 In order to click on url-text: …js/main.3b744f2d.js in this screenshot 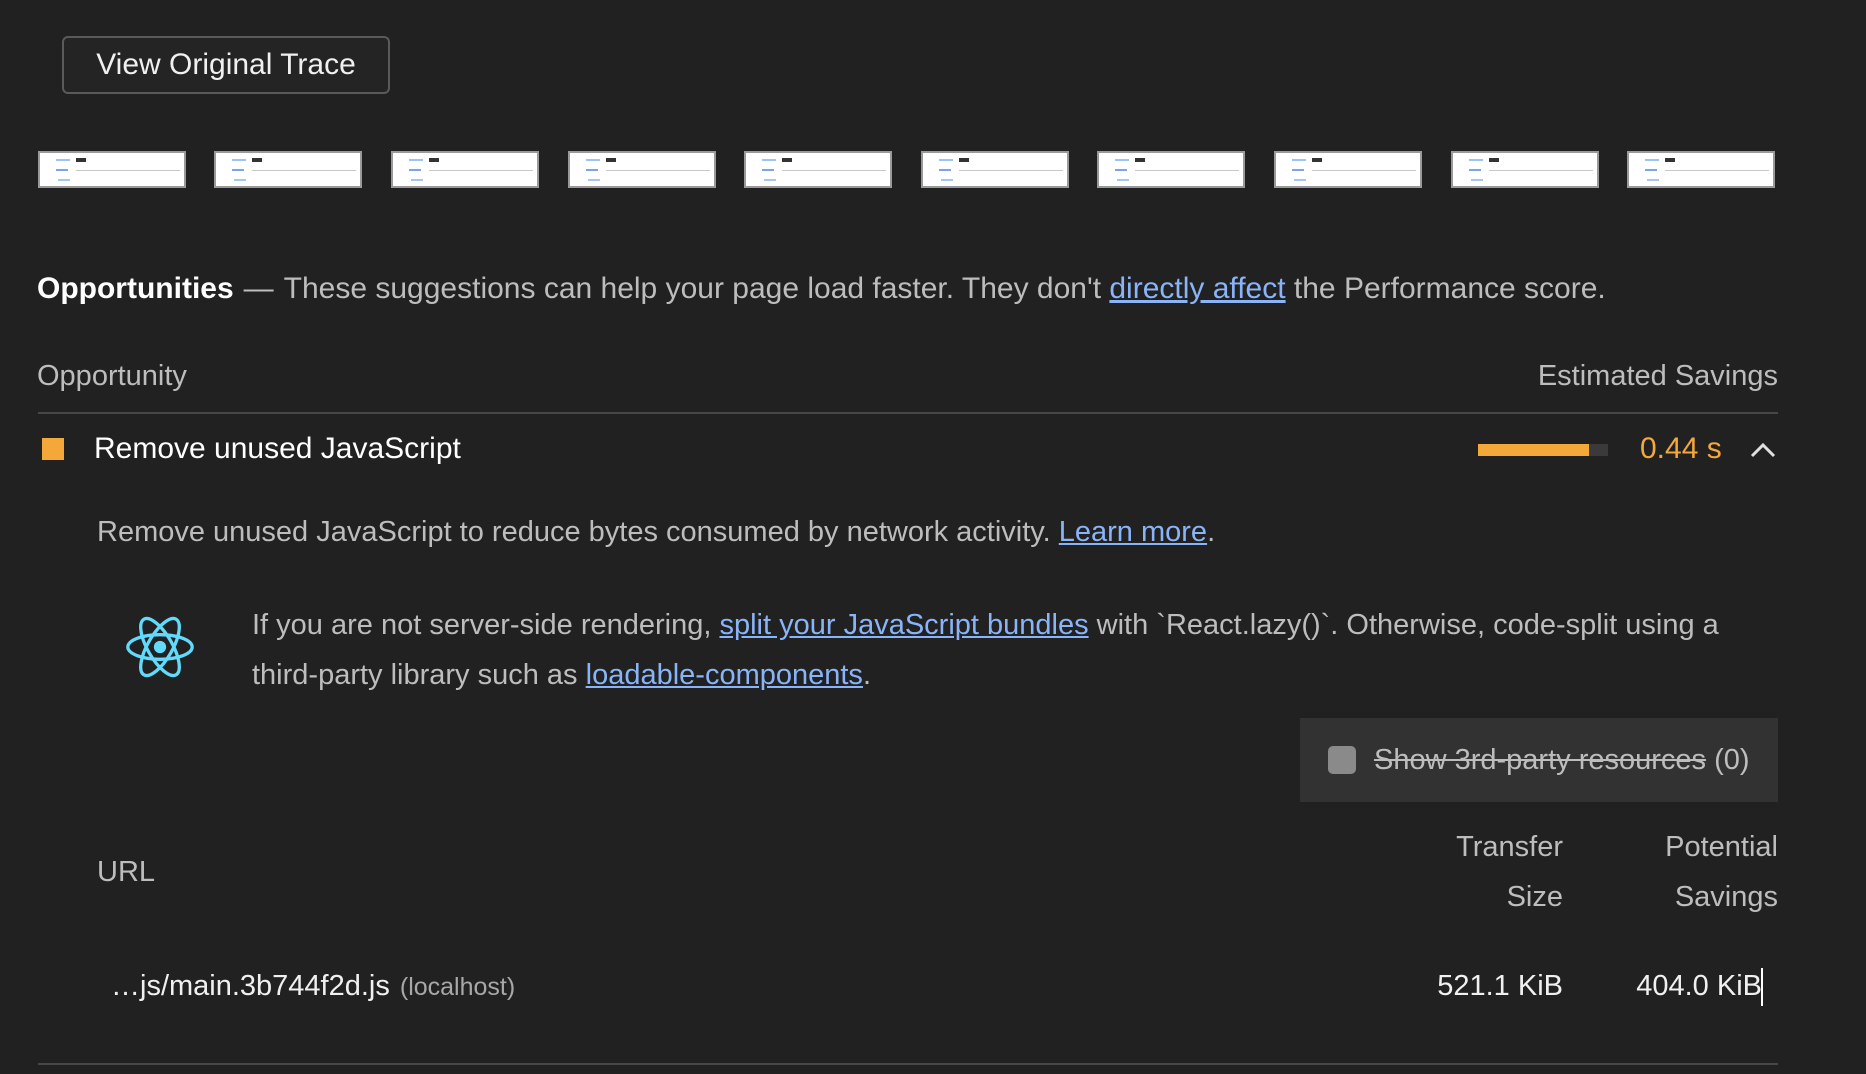, I will do `click(250, 986)`.